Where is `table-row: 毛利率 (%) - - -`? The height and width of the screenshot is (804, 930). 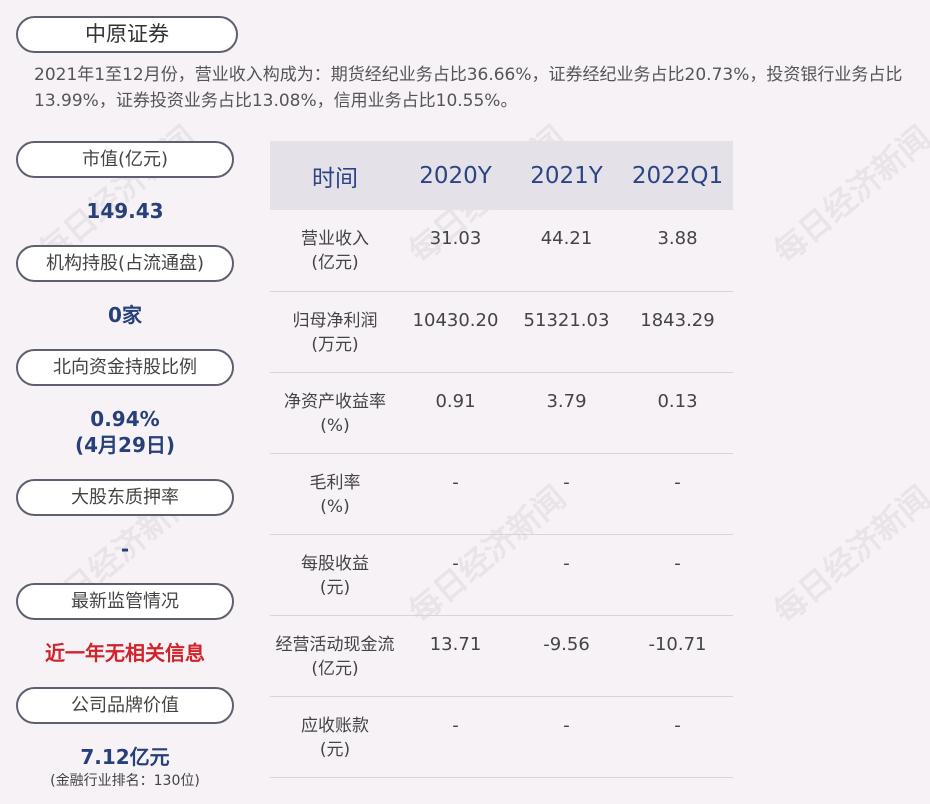
table-row: 毛利率 (%) - - - is located at coordinates (501, 494).